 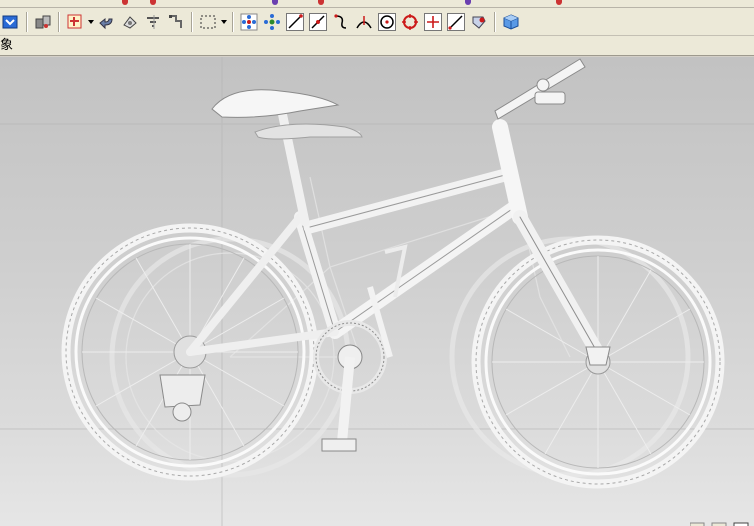 I want to click on select-filter-button, so click(x=153, y=22).